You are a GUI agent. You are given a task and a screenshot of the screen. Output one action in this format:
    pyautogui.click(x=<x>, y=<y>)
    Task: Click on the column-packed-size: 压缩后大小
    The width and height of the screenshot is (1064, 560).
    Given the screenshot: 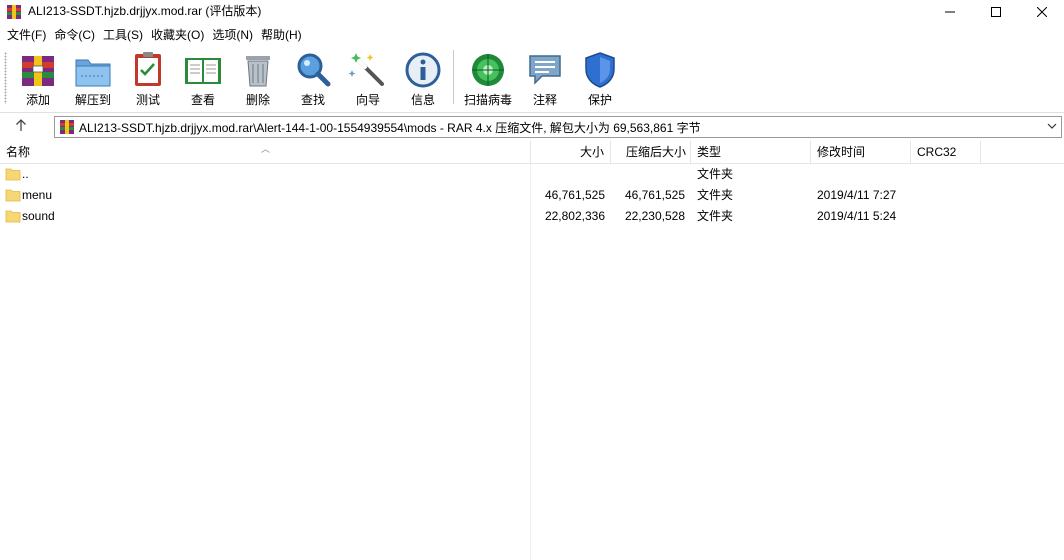 What is the action you would take?
    pyautogui.click(x=651, y=152)
    